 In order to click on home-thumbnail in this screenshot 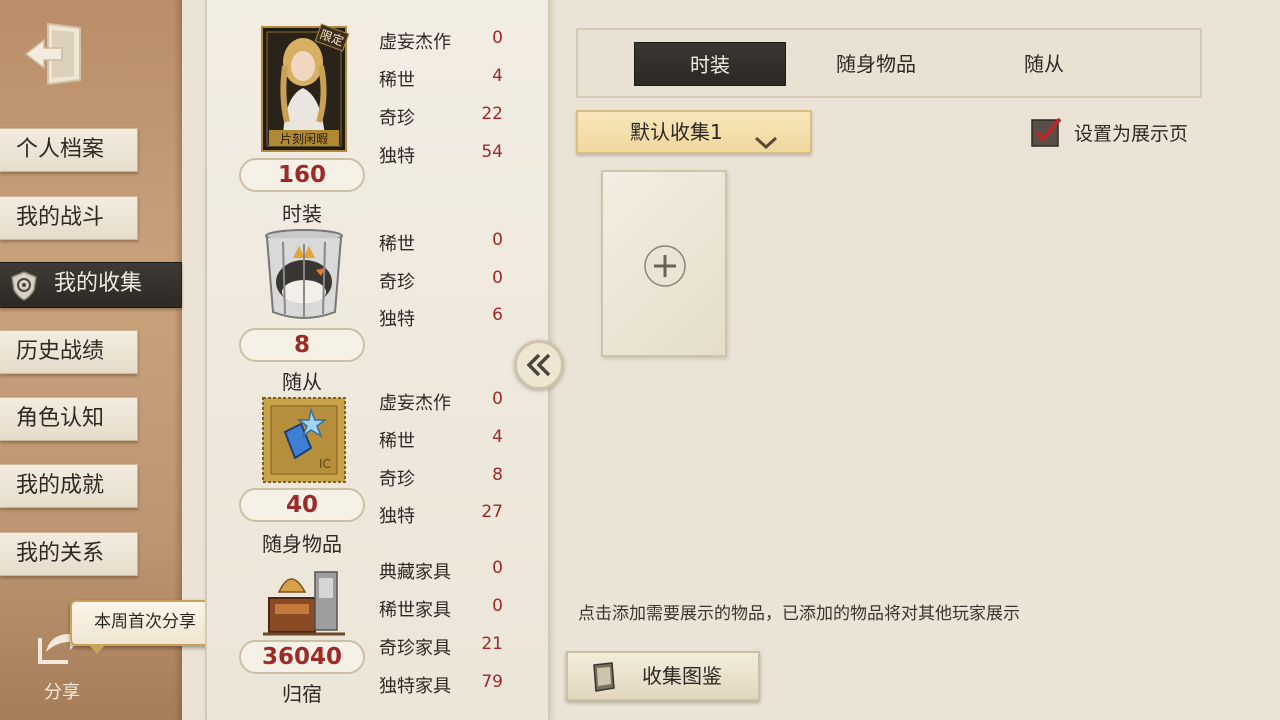, I will do `click(304, 600)`.